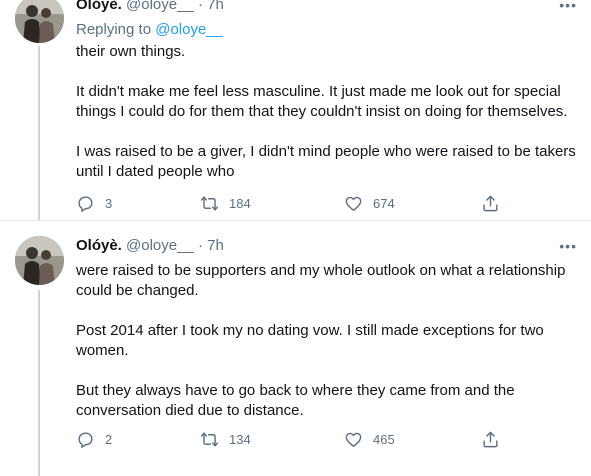  What do you see at coordinates (189, 29) in the screenshot?
I see `replying-to-handle: @oloye__` at bounding box center [189, 29].